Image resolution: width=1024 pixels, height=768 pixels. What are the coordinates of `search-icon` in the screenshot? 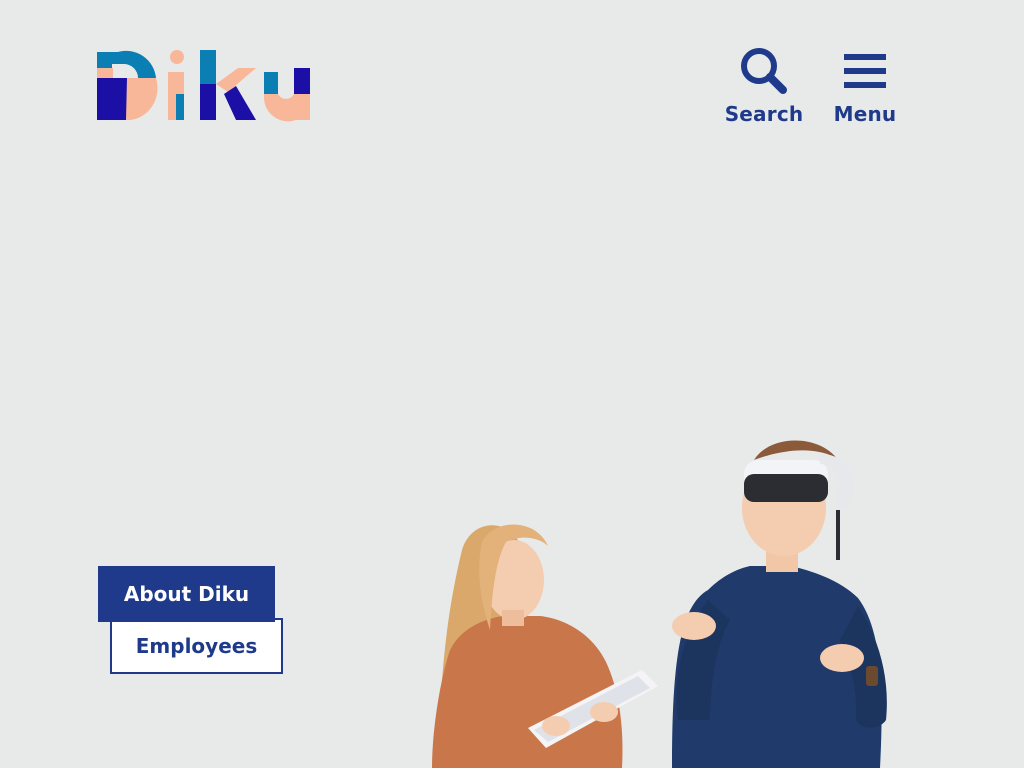 It's located at (764, 71).